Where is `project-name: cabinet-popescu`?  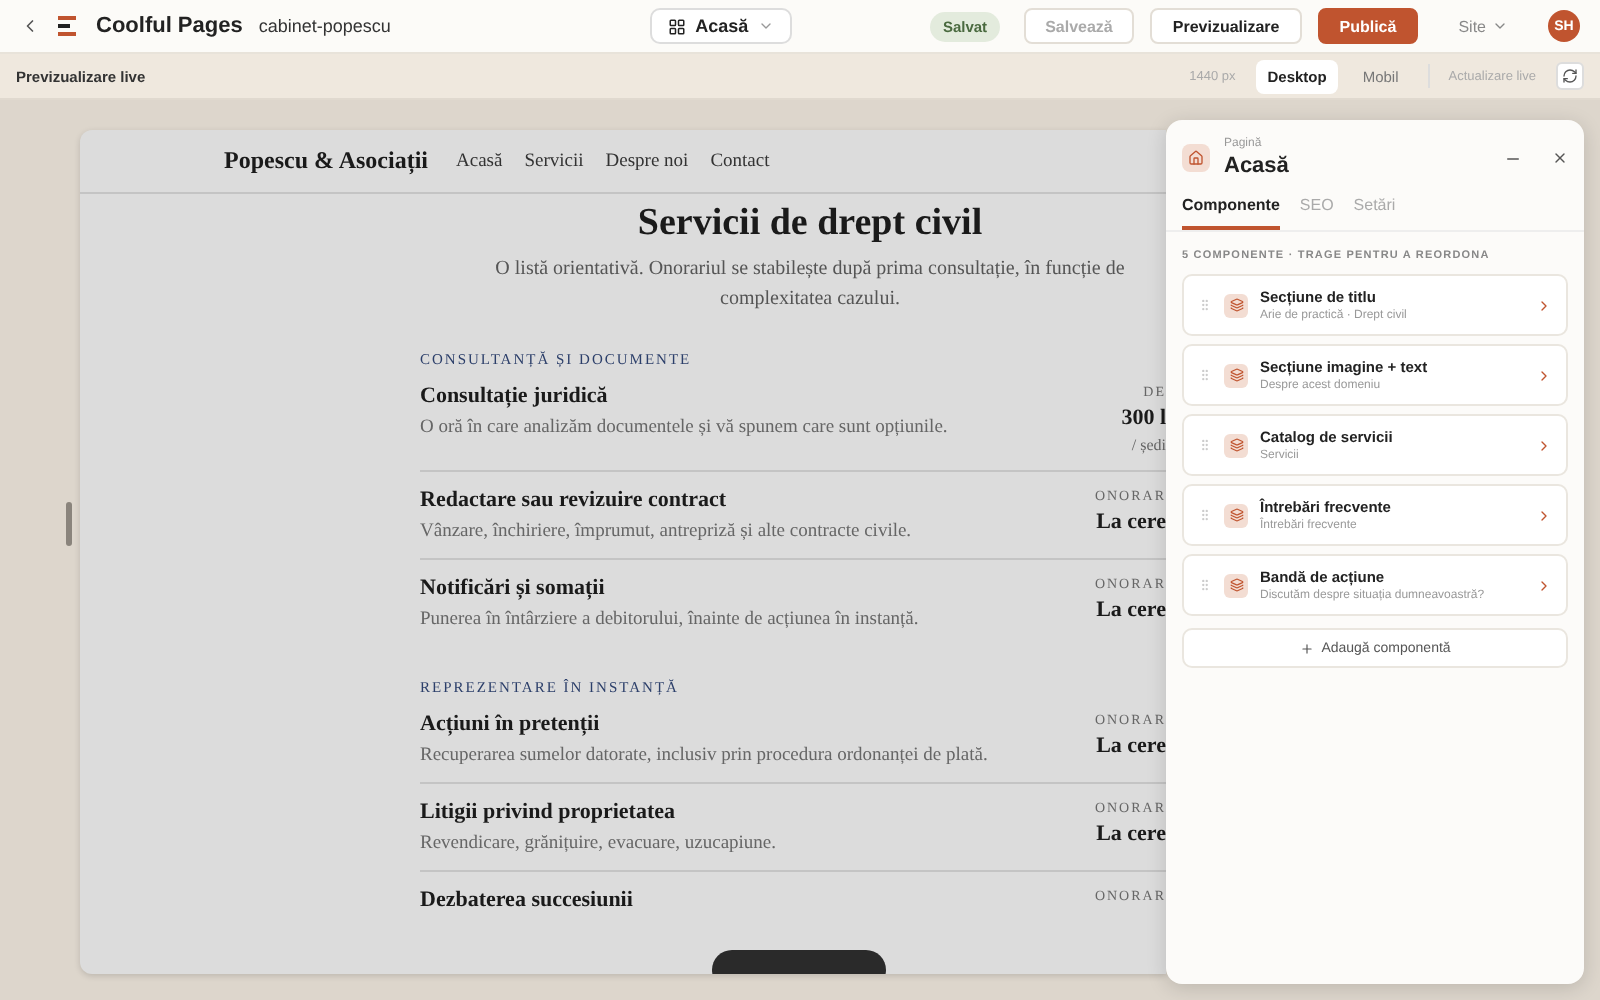 project-name: cabinet-popescu is located at coordinates (324, 26).